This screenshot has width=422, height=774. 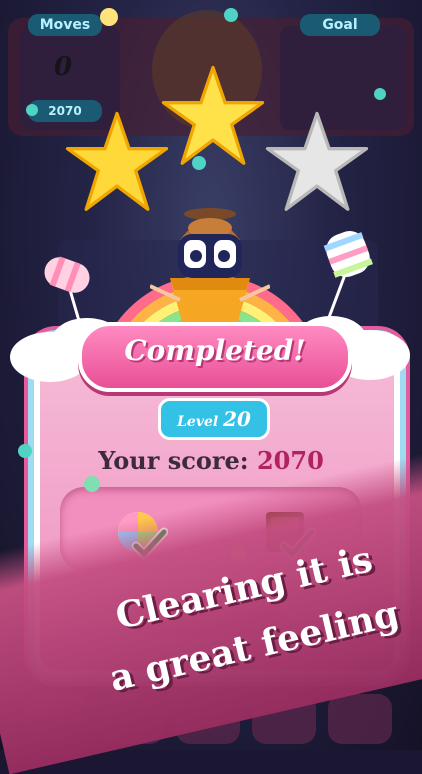 What do you see at coordinates (340, 25) in the screenshot?
I see `goal-label: Goal` at bounding box center [340, 25].